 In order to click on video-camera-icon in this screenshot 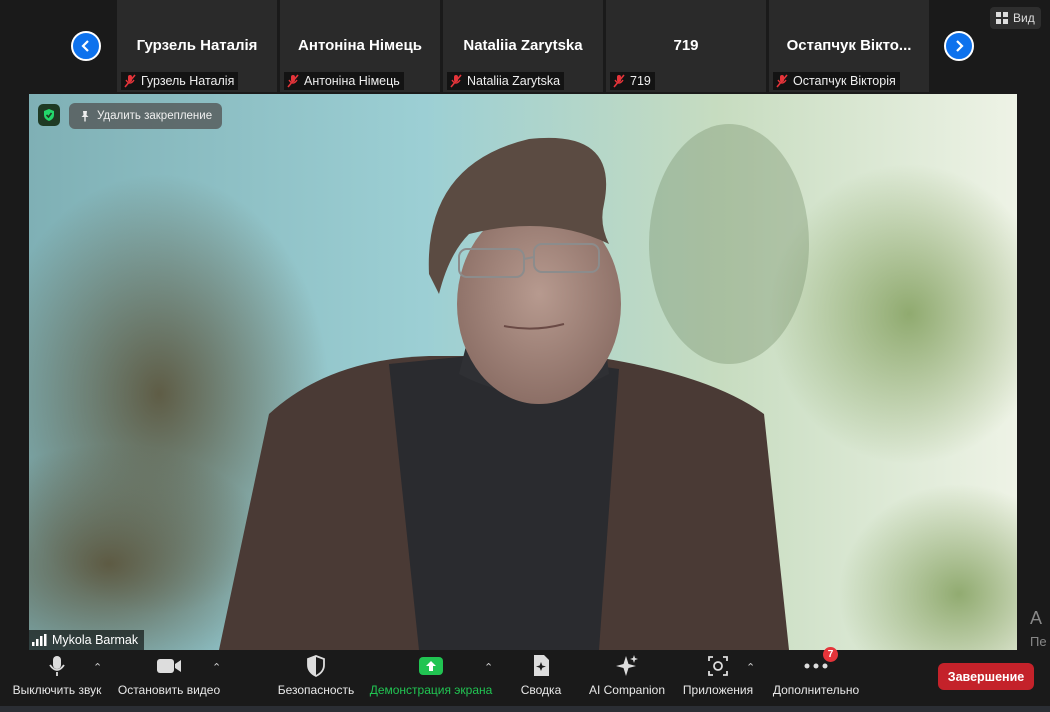, I will do `click(169, 666)`.